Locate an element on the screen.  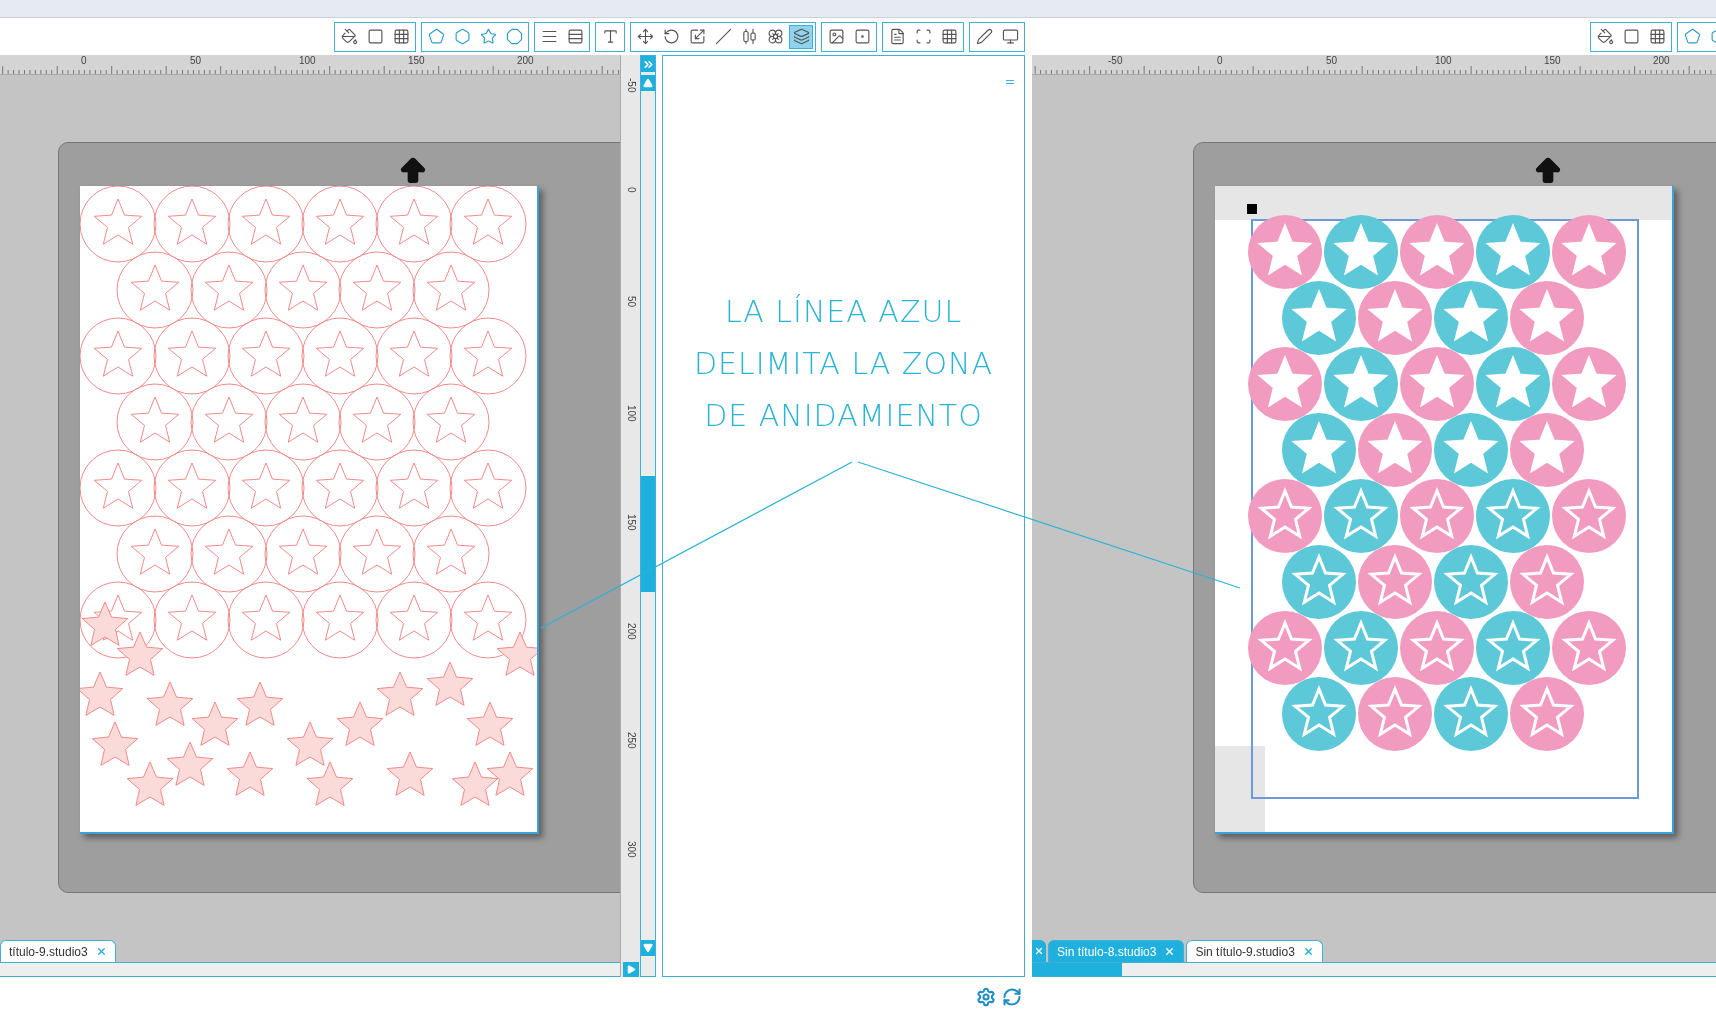
rotate-icon is located at coordinates (671, 36).